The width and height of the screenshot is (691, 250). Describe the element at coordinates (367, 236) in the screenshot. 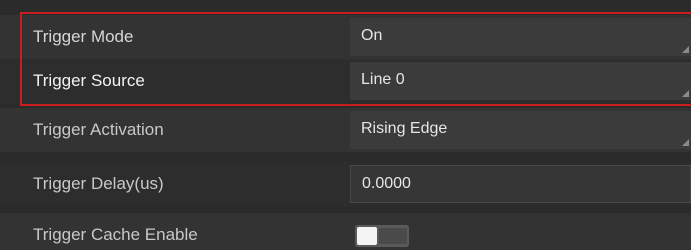

I see `toggle-knob-icon` at that location.